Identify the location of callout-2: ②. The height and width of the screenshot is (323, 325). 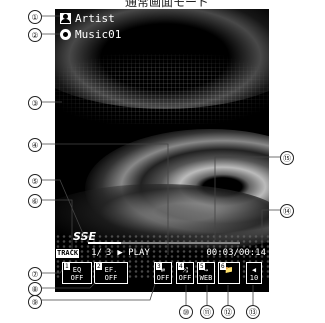
(35, 35).